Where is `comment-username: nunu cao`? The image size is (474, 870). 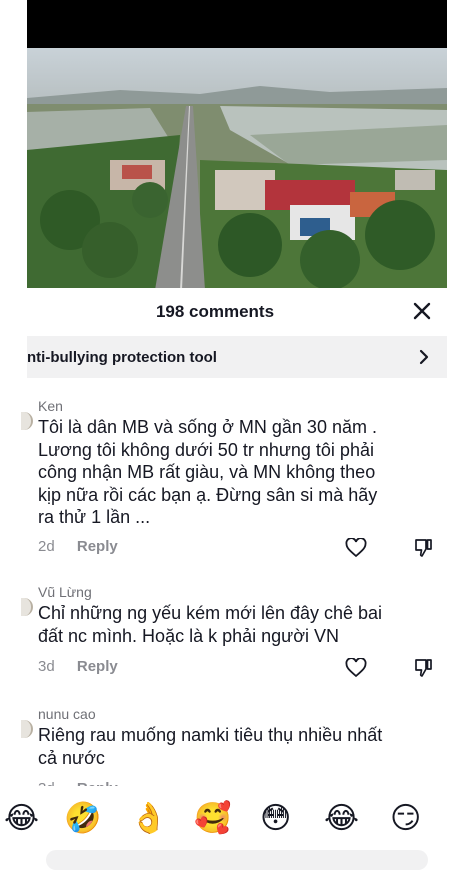 comment-username: nunu cao is located at coordinates (67, 714).